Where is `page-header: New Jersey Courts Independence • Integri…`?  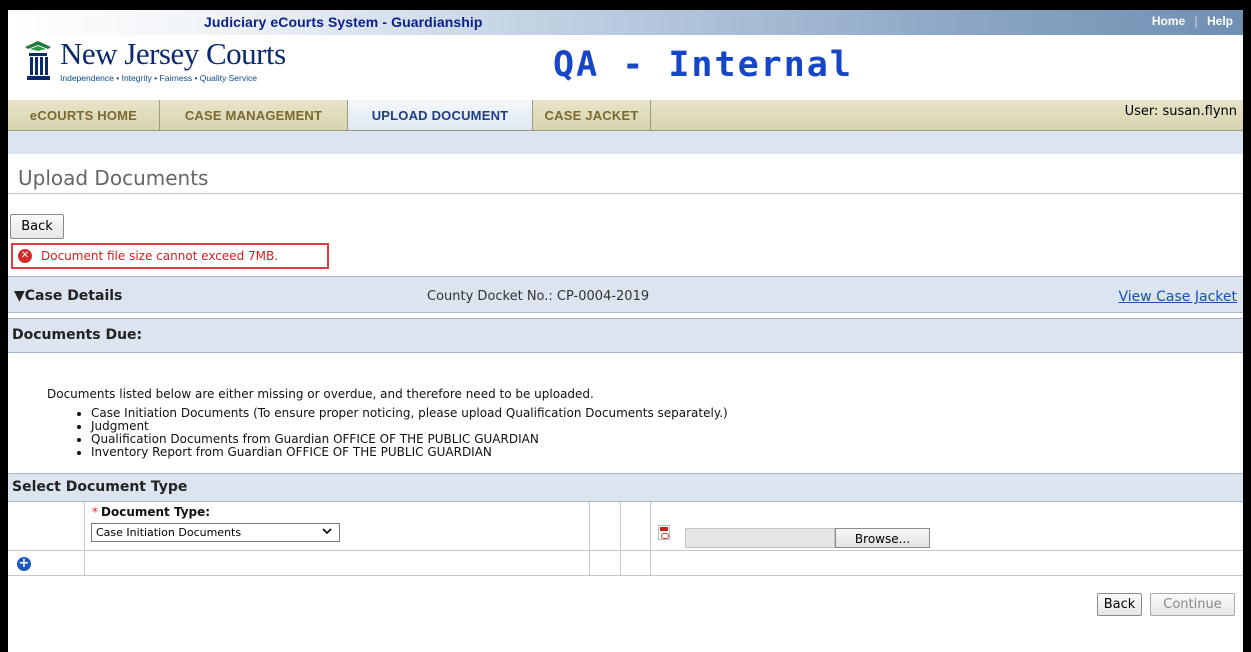
page-header: New Jersey Courts Independence • Integri… is located at coordinates (625, 67).